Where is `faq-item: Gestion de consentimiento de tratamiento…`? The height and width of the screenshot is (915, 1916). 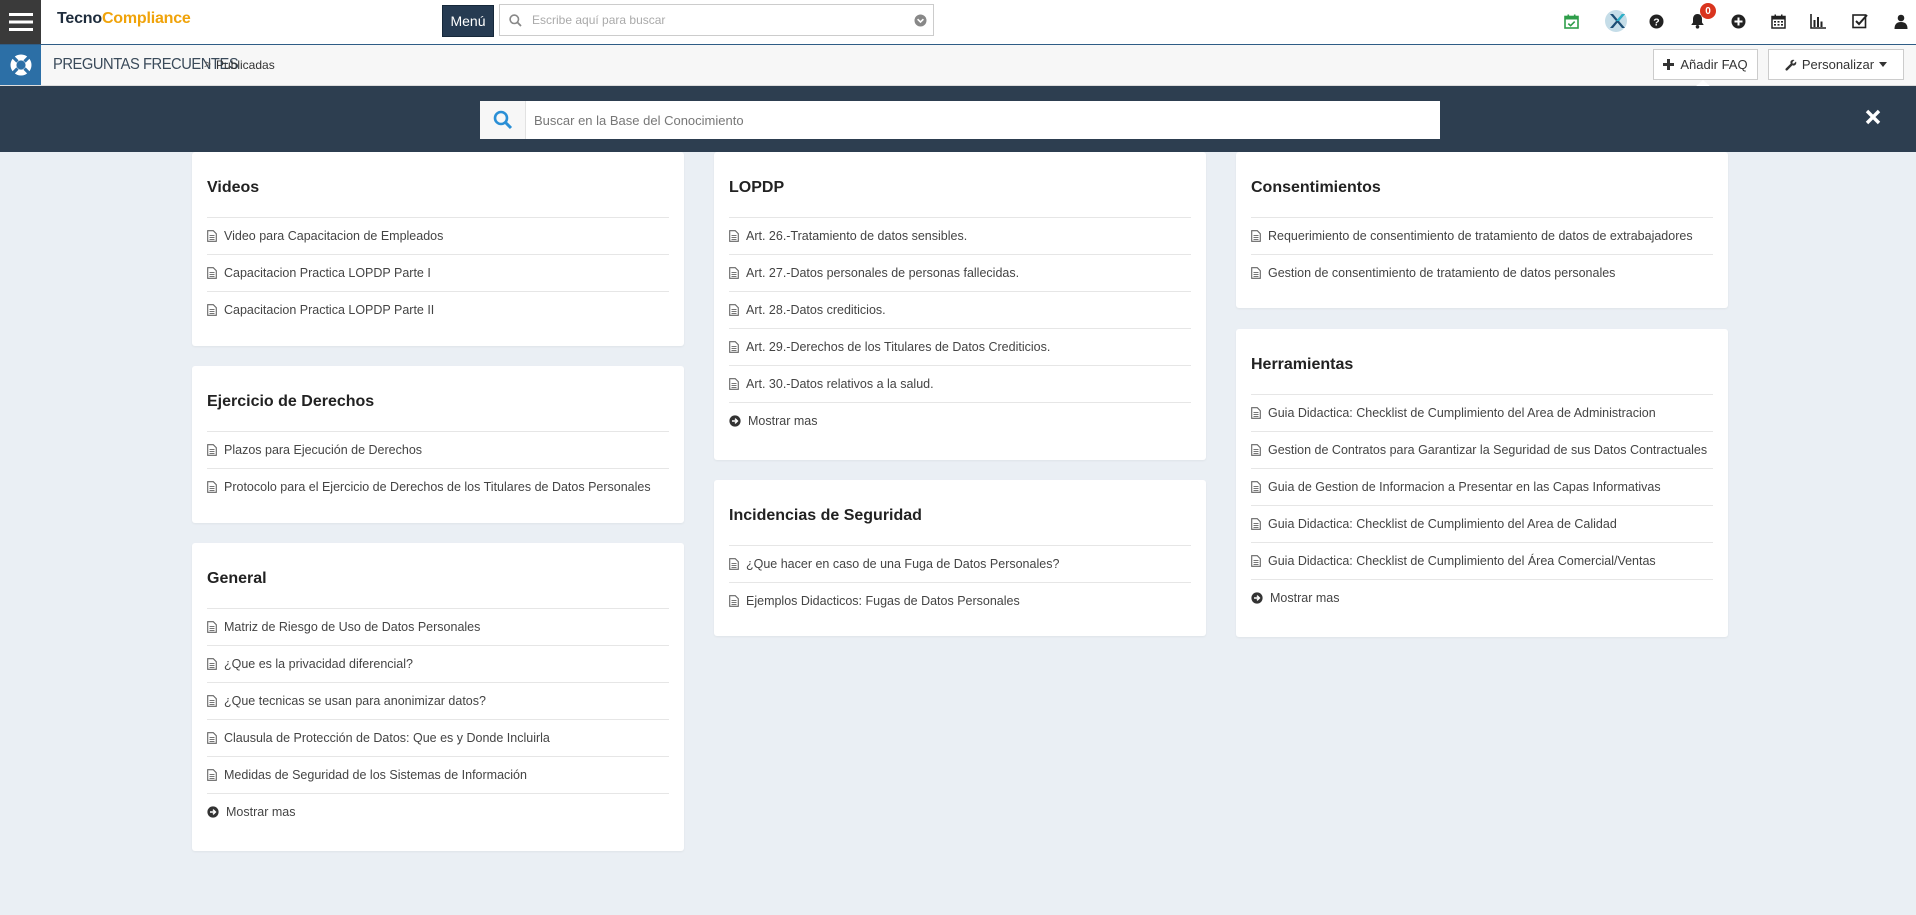 faq-item: Gestion de consentimiento de tratamiento… is located at coordinates (1482, 272).